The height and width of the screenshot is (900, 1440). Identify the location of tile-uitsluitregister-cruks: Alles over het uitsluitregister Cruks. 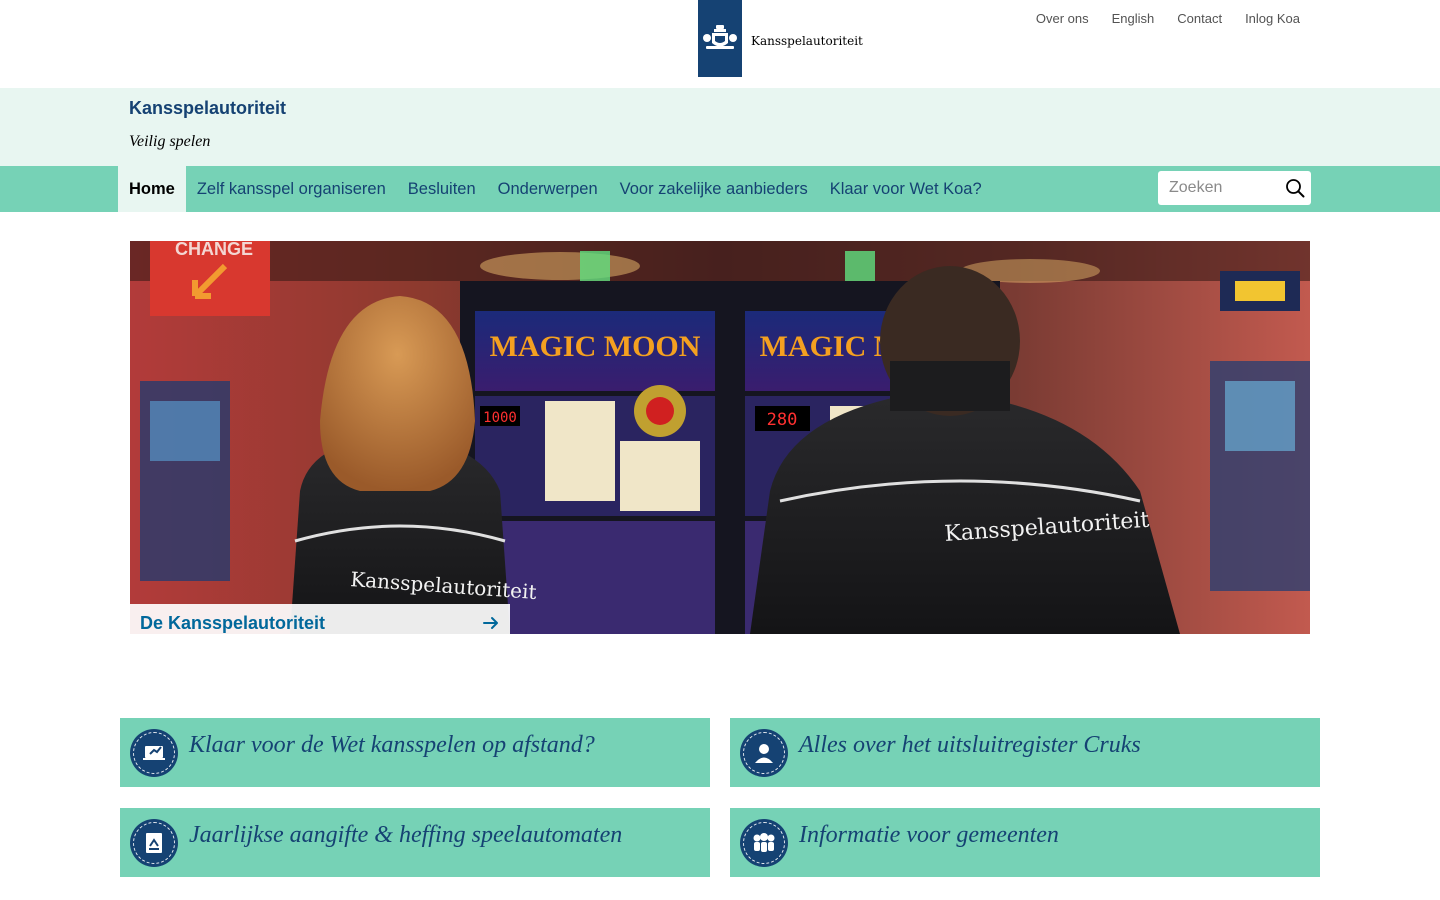
(1025, 752).